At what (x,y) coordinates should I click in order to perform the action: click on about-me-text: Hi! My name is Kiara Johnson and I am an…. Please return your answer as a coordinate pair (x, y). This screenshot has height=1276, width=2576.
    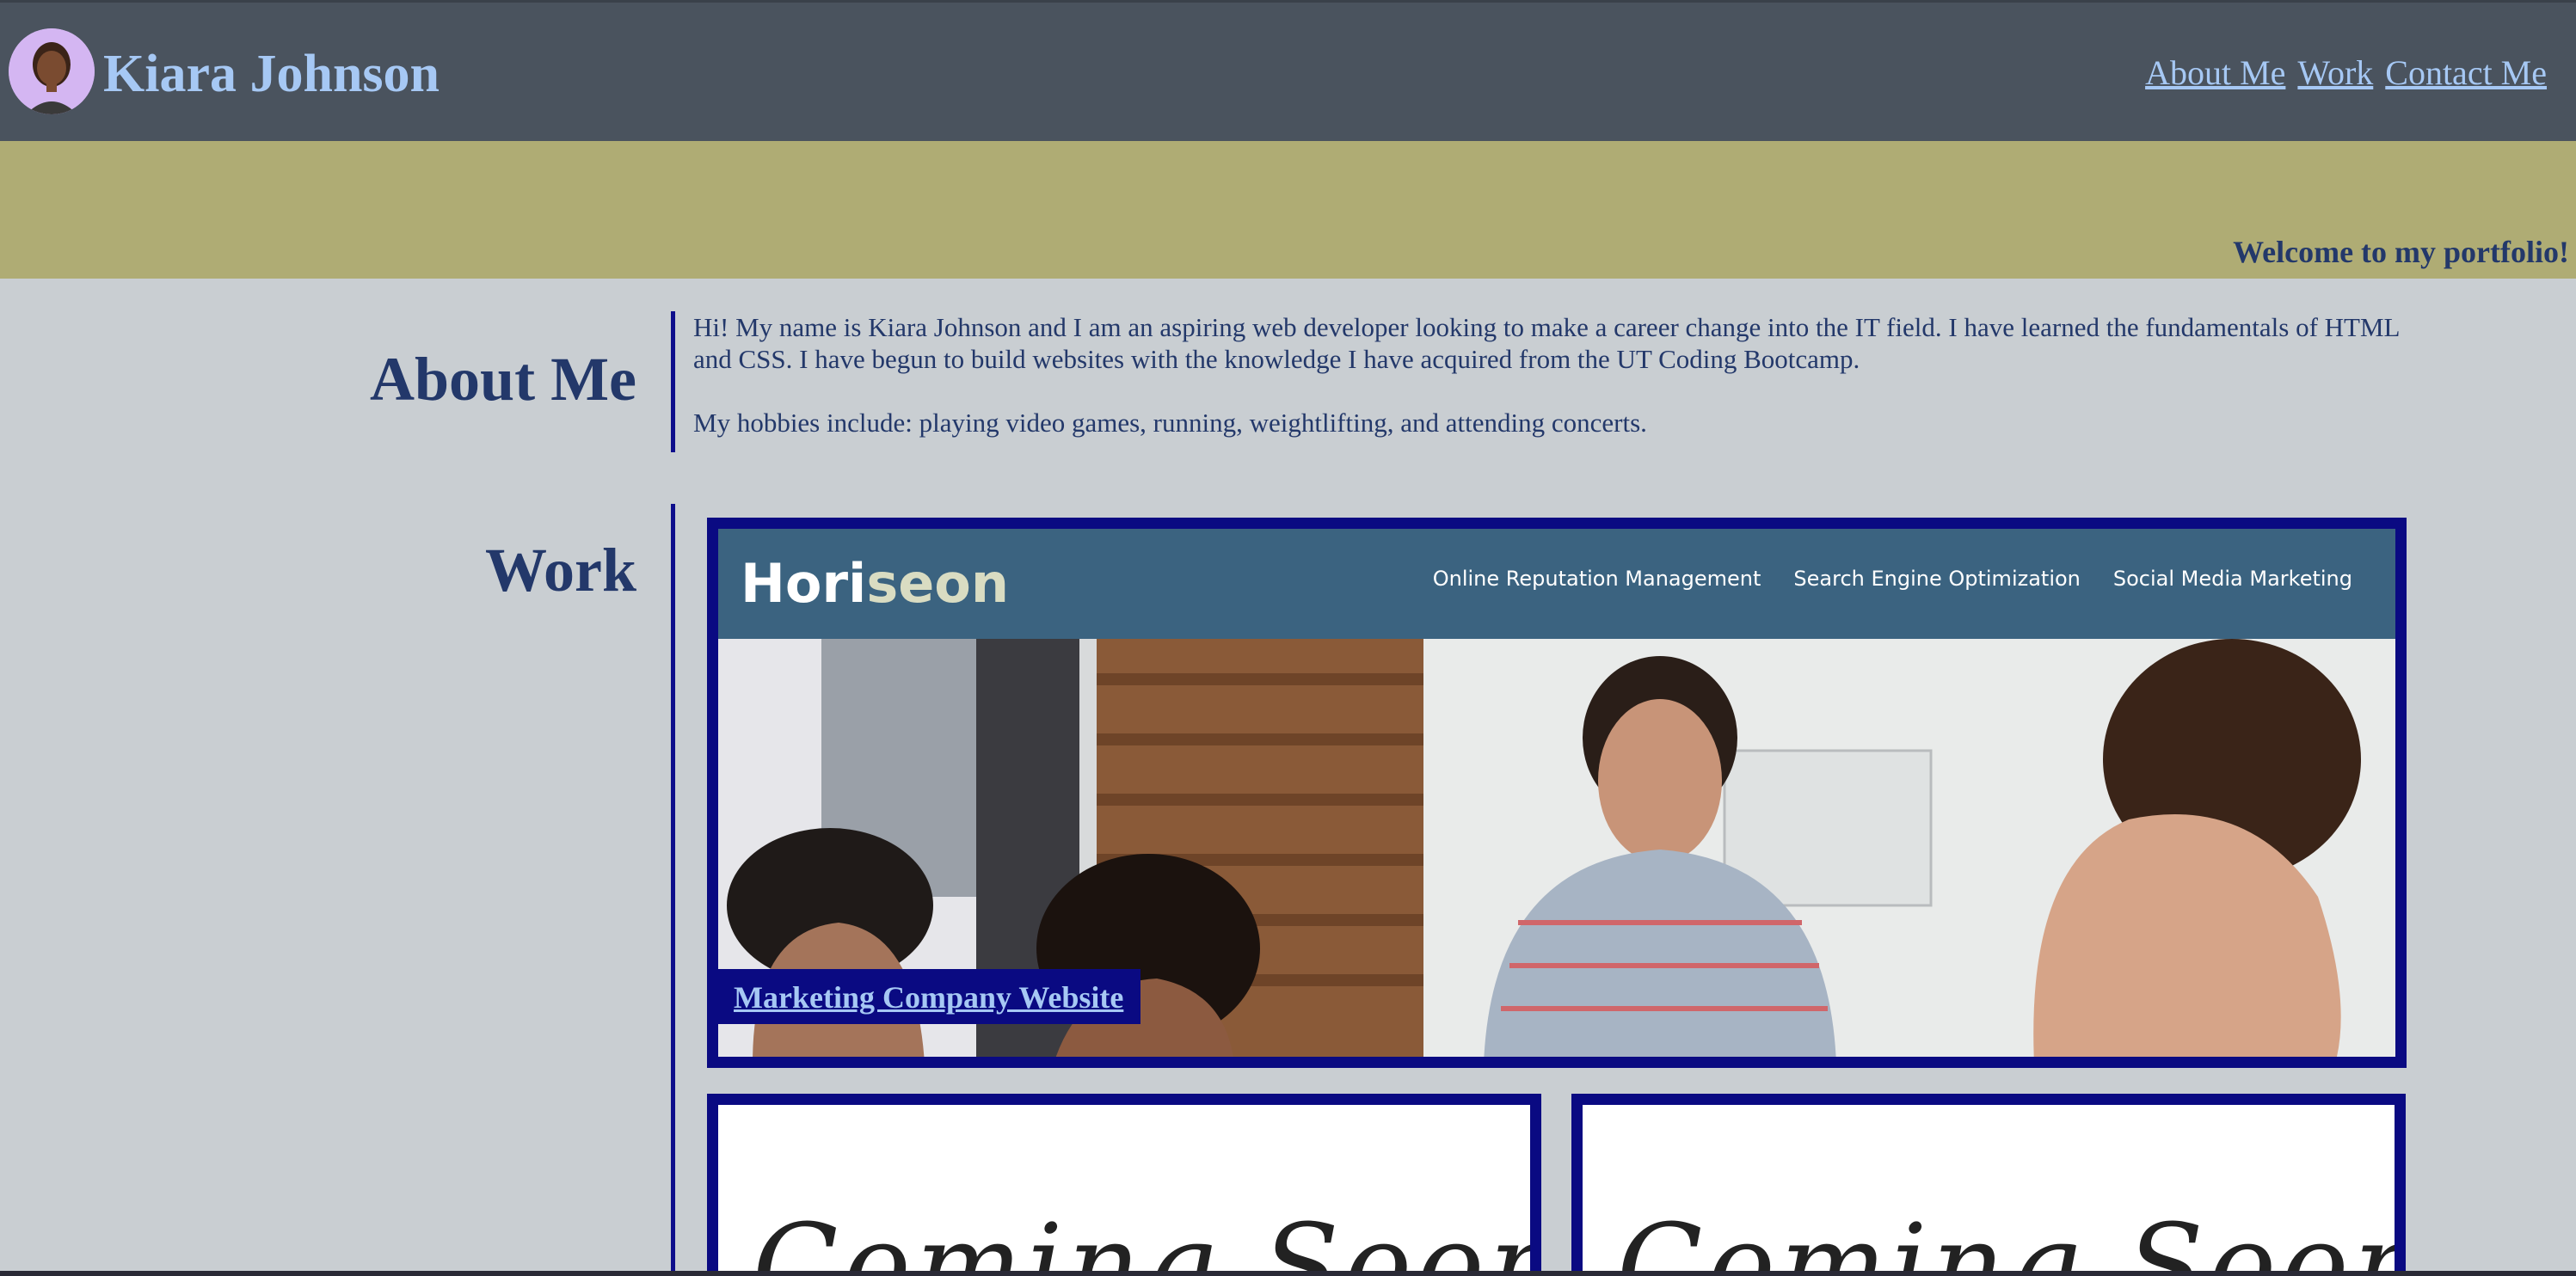
    Looking at the image, I should click on (1553, 375).